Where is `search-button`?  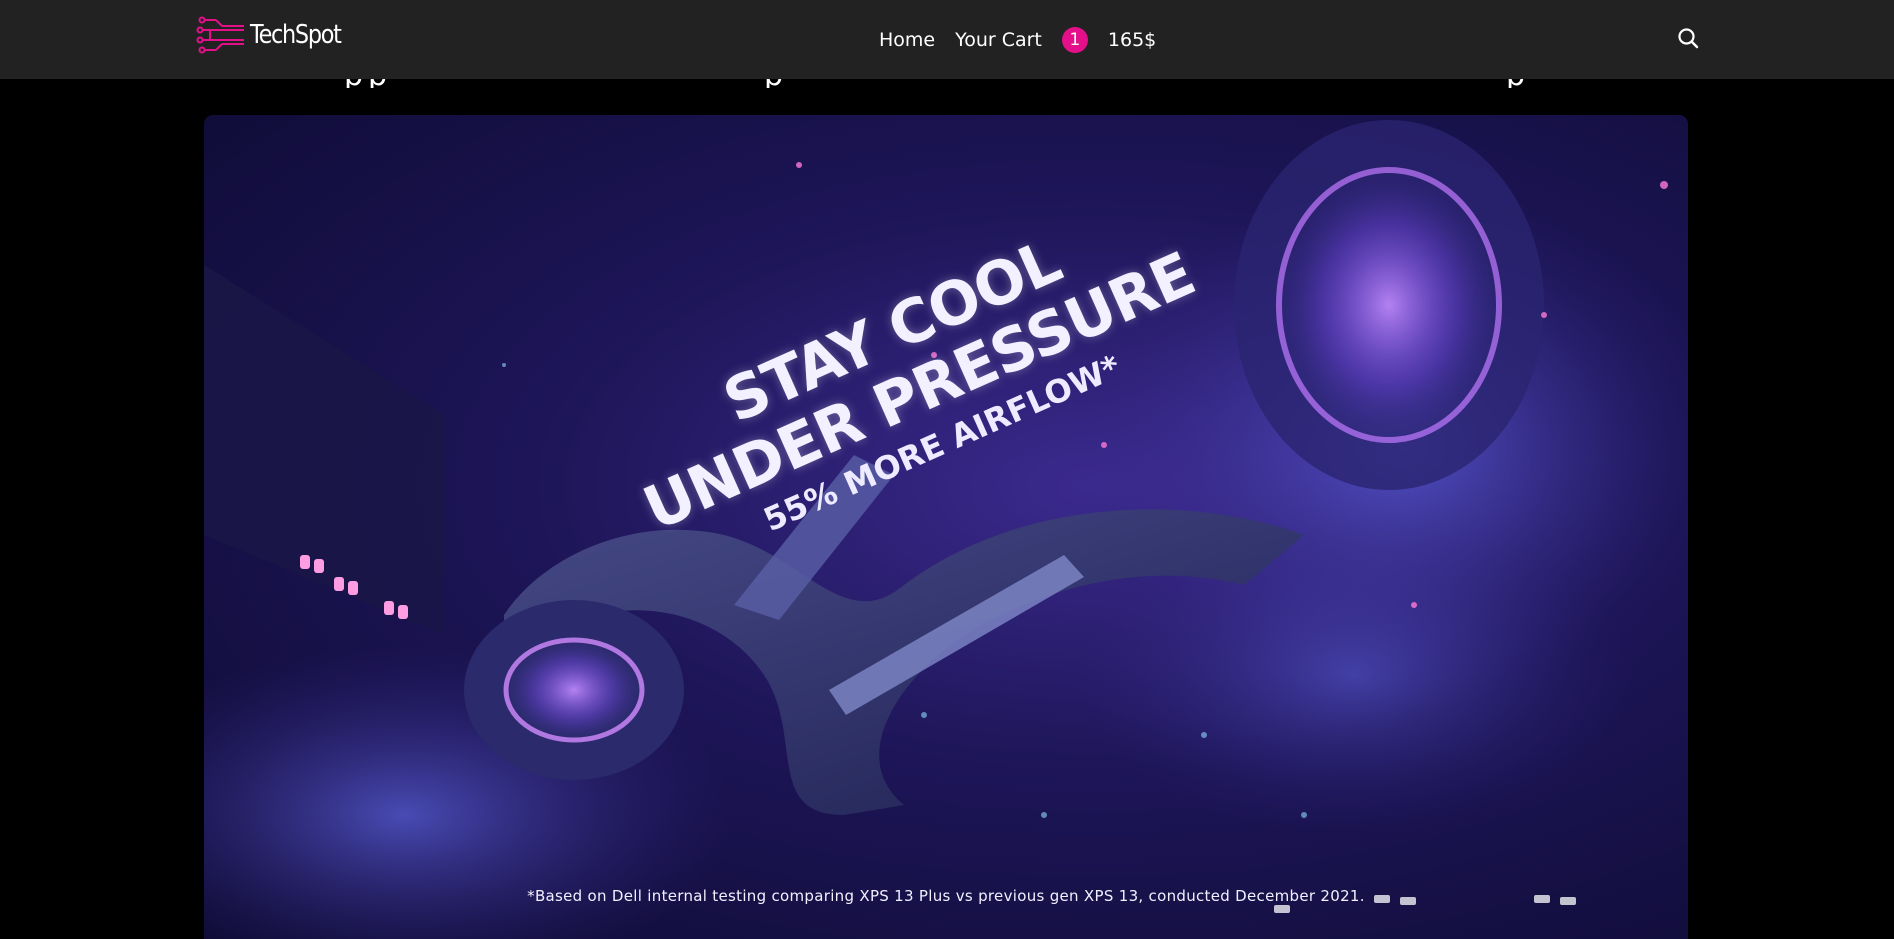 search-button is located at coordinates (1688, 38).